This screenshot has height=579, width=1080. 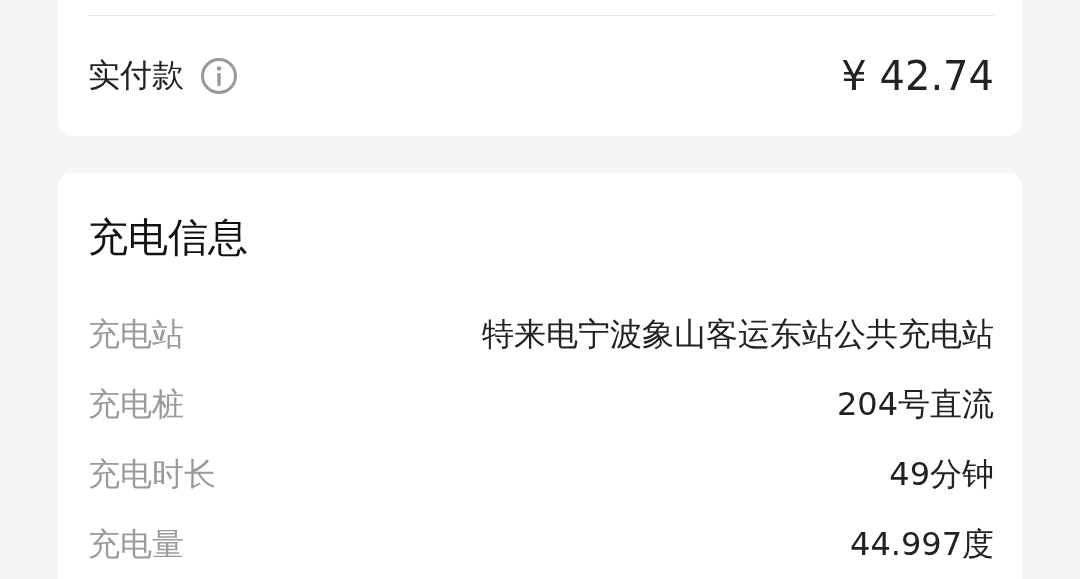 I want to click on field-value: 特来电宁波象山客运东站公共充电站, so click(x=738, y=334).